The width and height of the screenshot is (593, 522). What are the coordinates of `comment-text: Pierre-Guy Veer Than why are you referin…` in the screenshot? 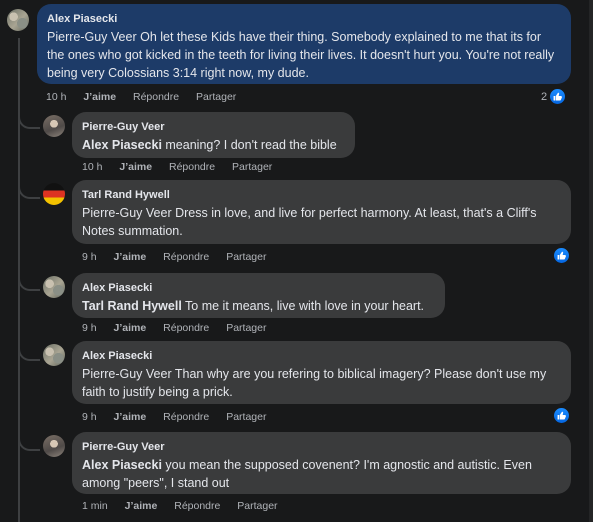 It's located at (314, 383).